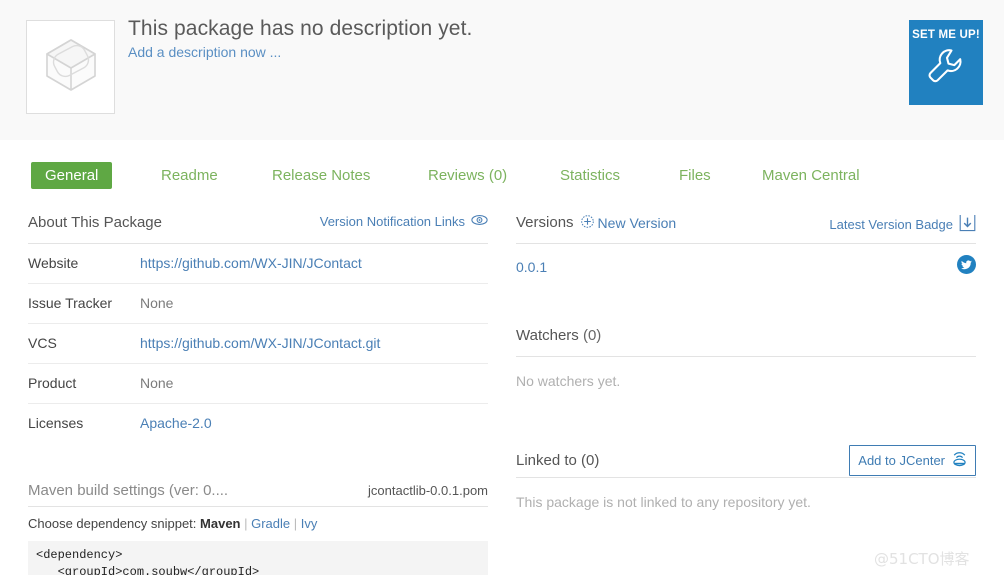  Describe the element at coordinates (112, 523) in the screenshot. I see `dependency-snippet-label: Choose dependency snippet:` at that location.